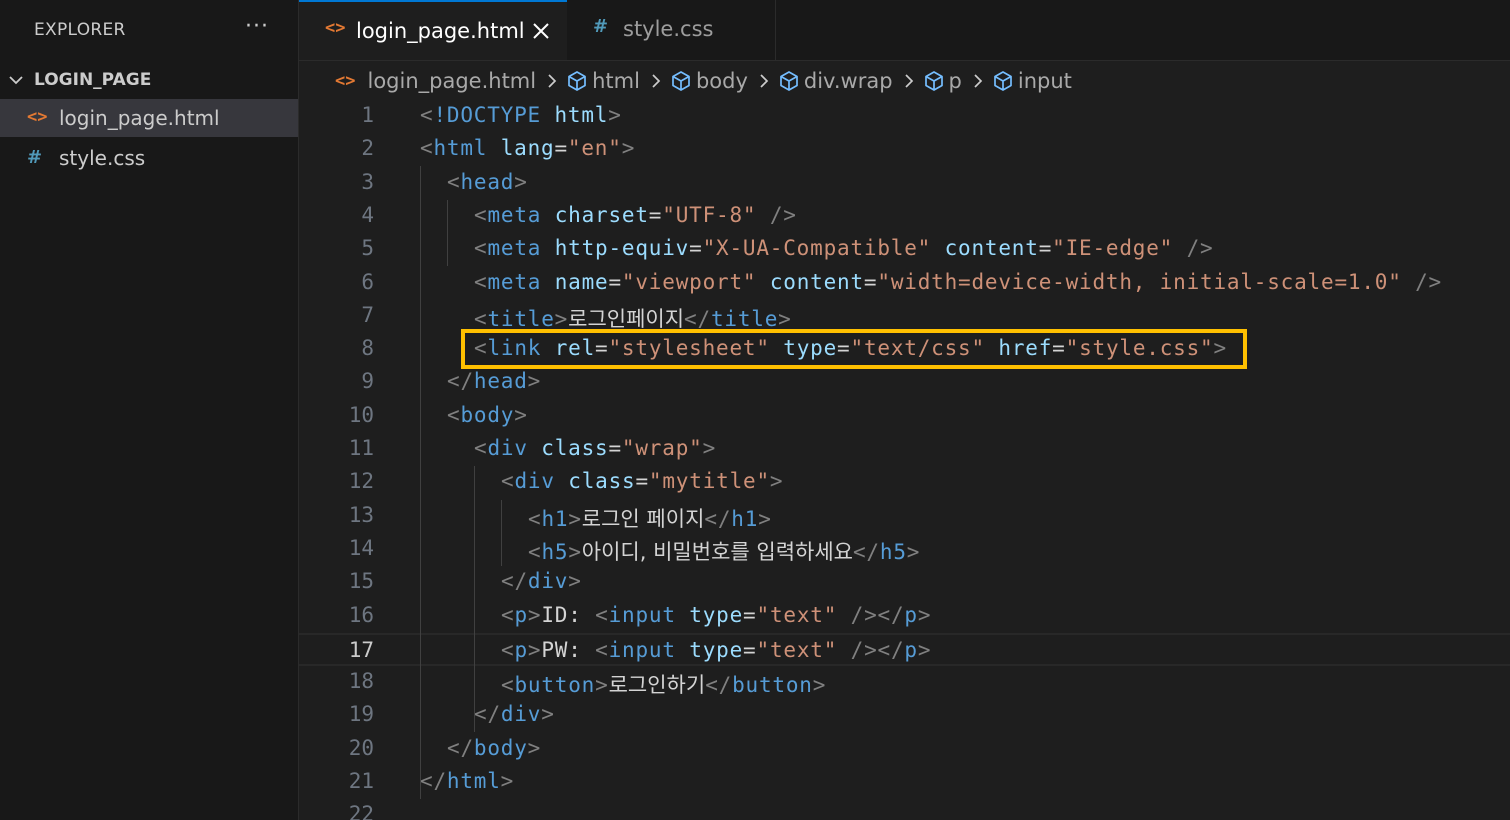 This screenshot has width=1510, height=820. I want to click on breadcrumb-item-label: html, so click(616, 81).